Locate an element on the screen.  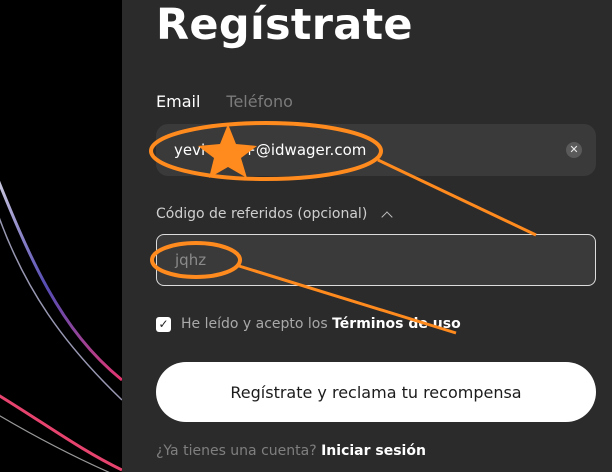
light-streak-art is located at coordinates (61, 326).